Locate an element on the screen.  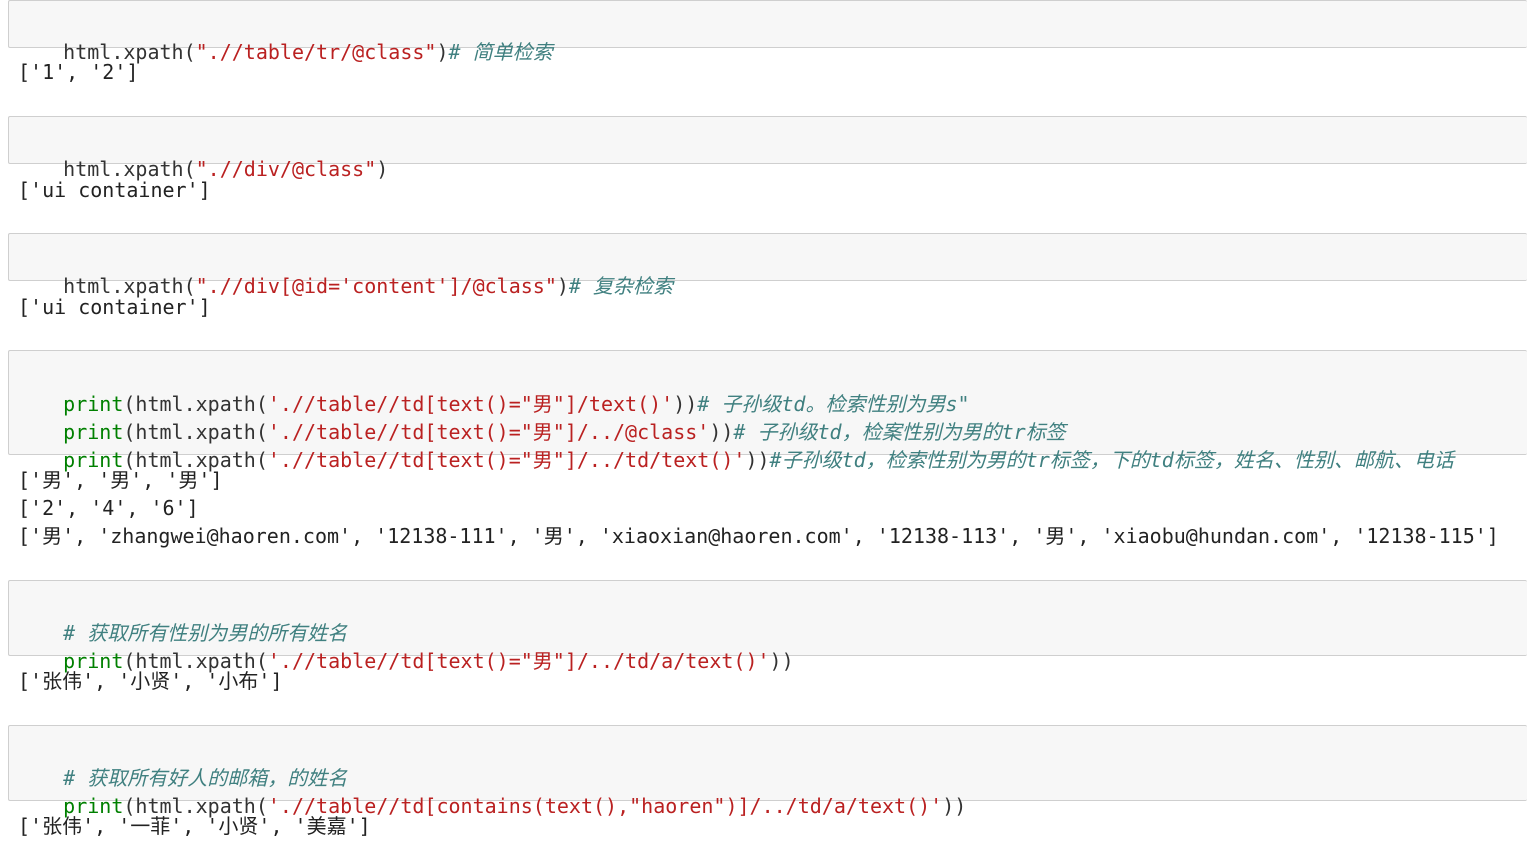
output-line: ['张伟', '小贤', '小布'] is located at coordinates (150, 681).